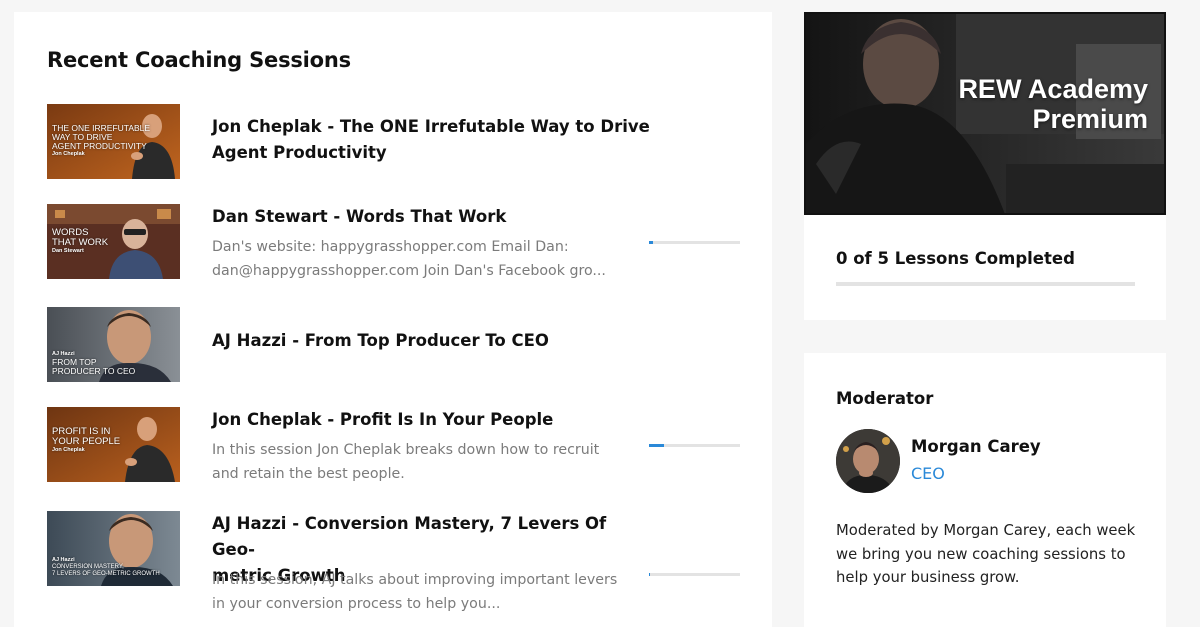 The image size is (1200, 627). Describe the element at coordinates (985, 284) in the screenshot. I see `lessons-progress-bar` at that location.